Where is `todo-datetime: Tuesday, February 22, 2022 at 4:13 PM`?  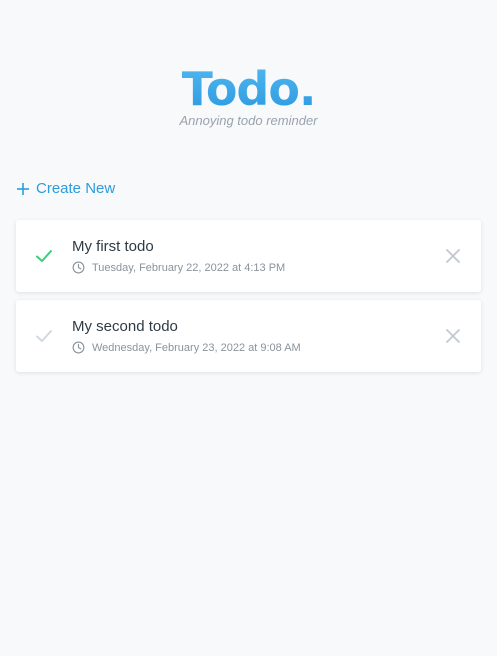 todo-datetime: Tuesday, February 22, 2022 at 4:13 PM is located at coordinates (189, 267).